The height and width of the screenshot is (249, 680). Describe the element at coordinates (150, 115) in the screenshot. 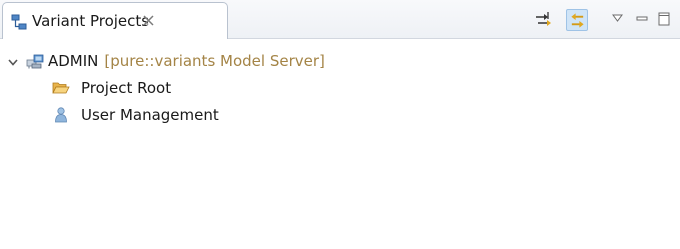

I see `user-management-label: User Management` at that location.